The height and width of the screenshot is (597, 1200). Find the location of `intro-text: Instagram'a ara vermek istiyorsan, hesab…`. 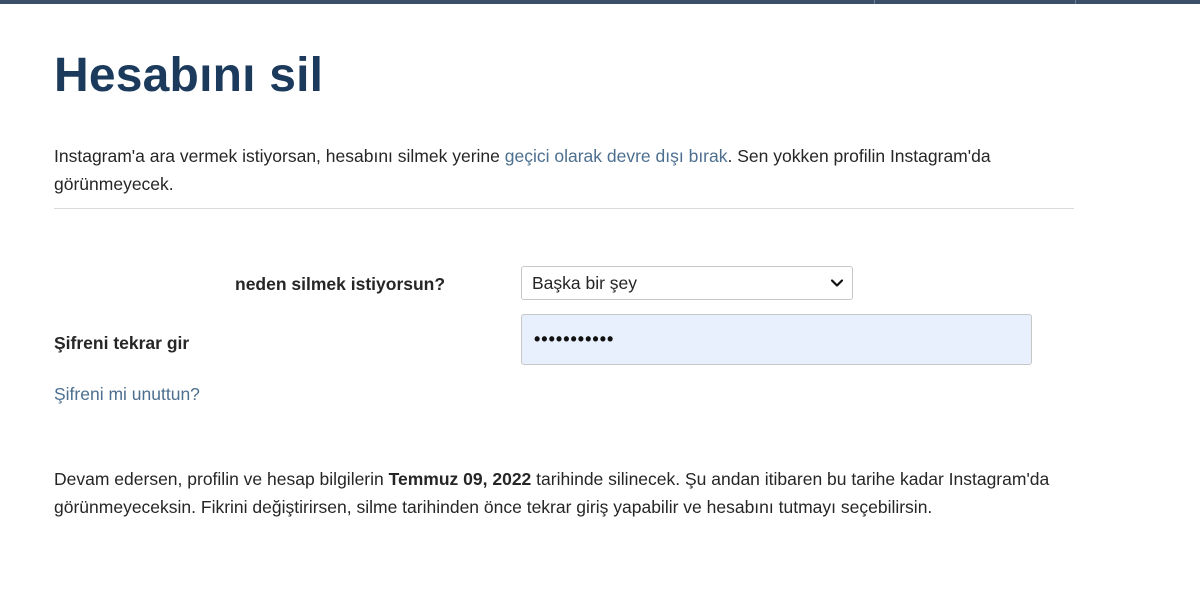

intro-text: Instagram'a ara vermek istiyorsan, hesab… is located at coordinates (554, 170).